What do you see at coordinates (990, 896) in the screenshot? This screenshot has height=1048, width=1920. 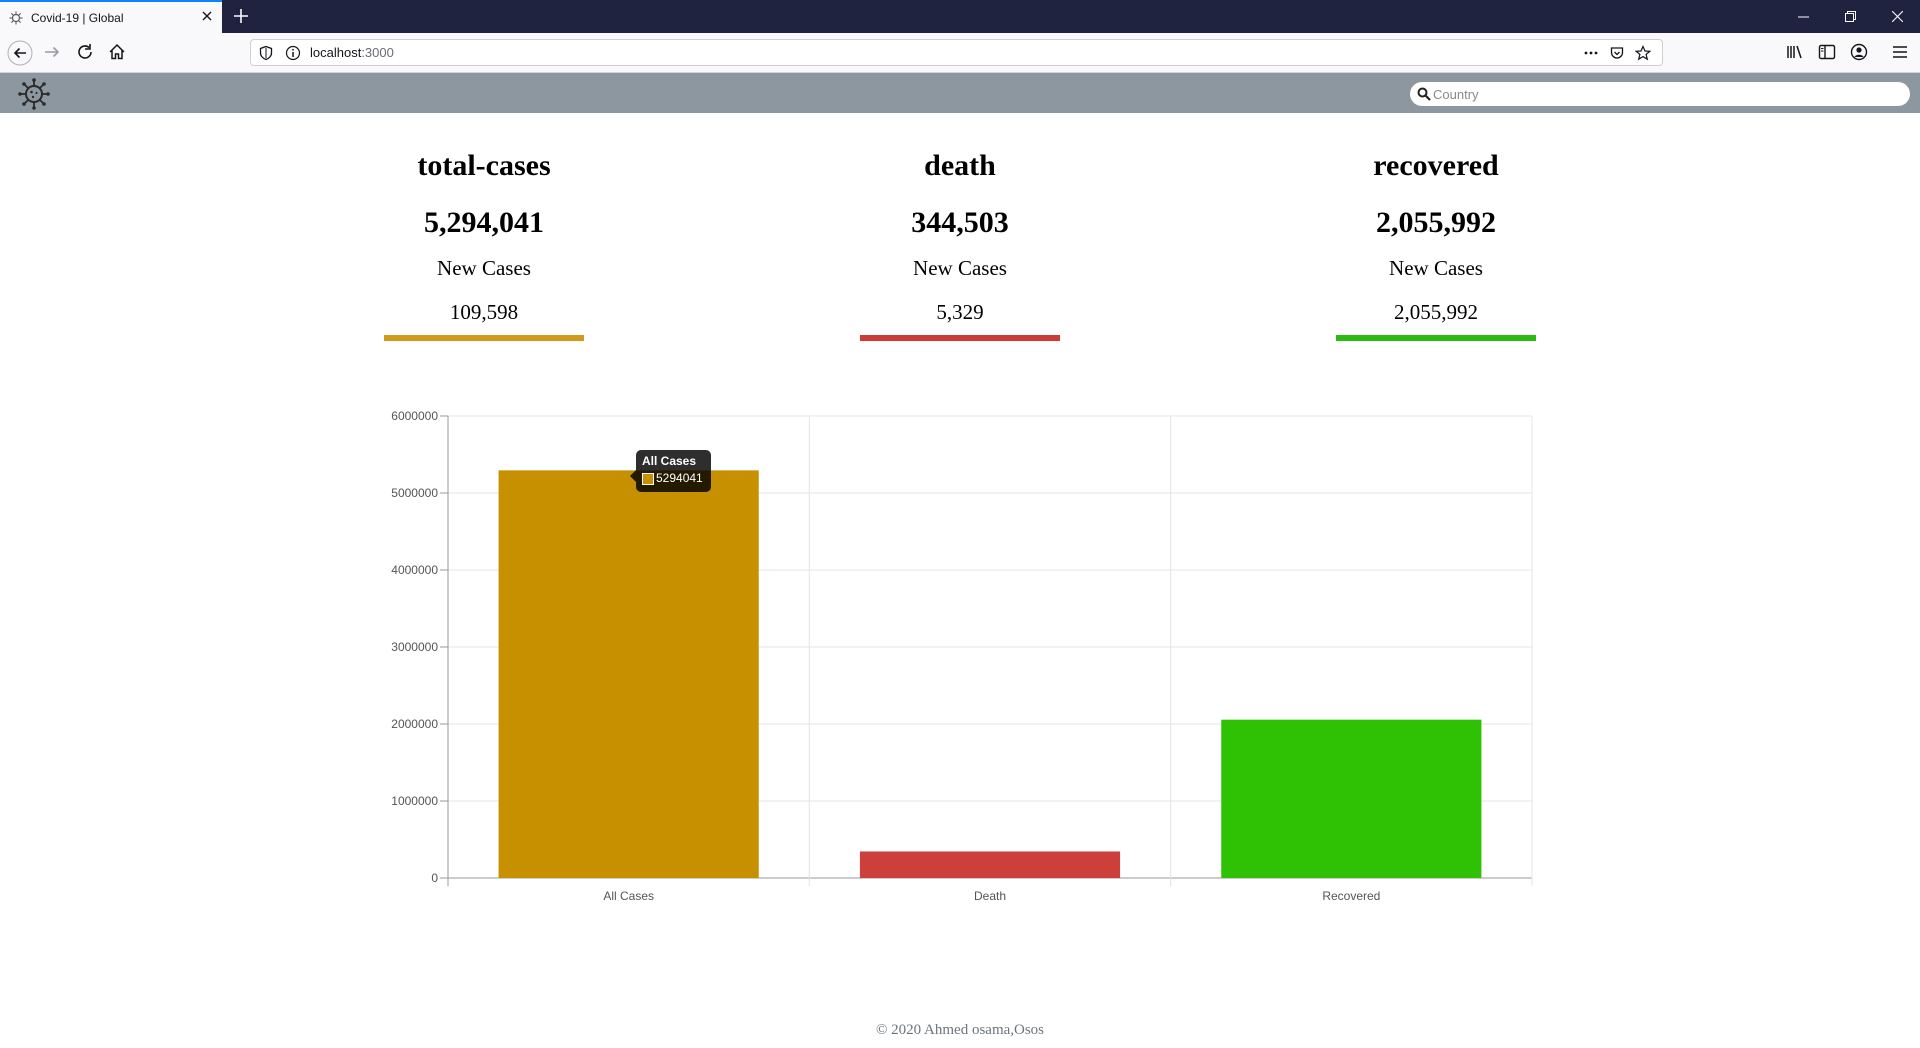 I see `x-tick-label: Death` at bounding box center [990, 896].